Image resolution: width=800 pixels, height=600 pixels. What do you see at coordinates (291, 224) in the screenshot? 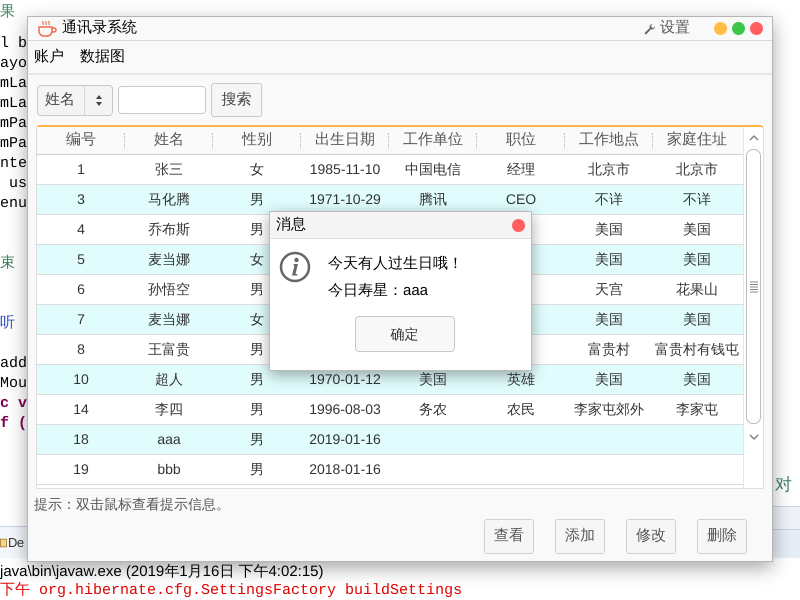
I see `dialog-title: 消息` at bounding box center [291, 224].